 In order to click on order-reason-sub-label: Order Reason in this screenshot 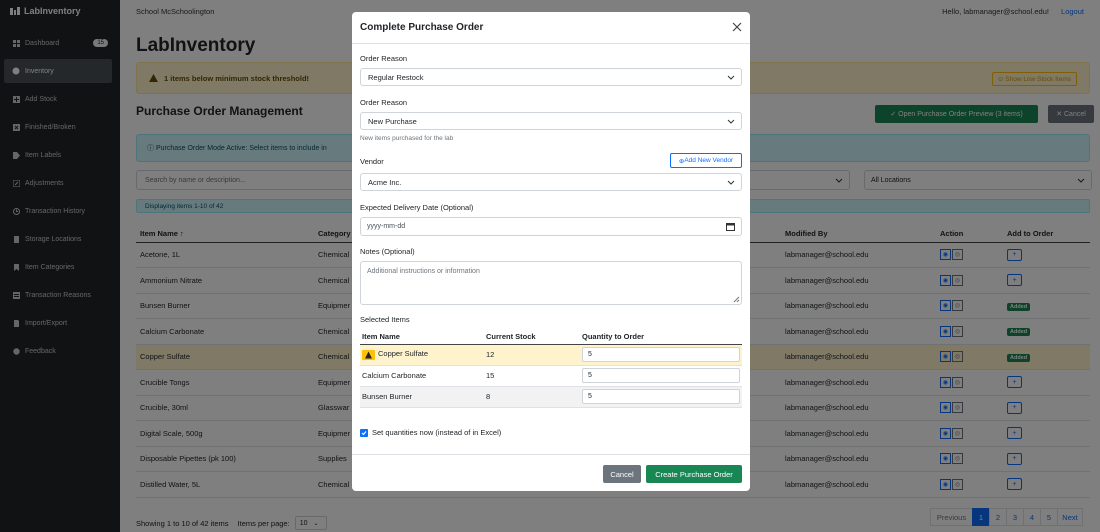, I will do `click(384, 102)`.